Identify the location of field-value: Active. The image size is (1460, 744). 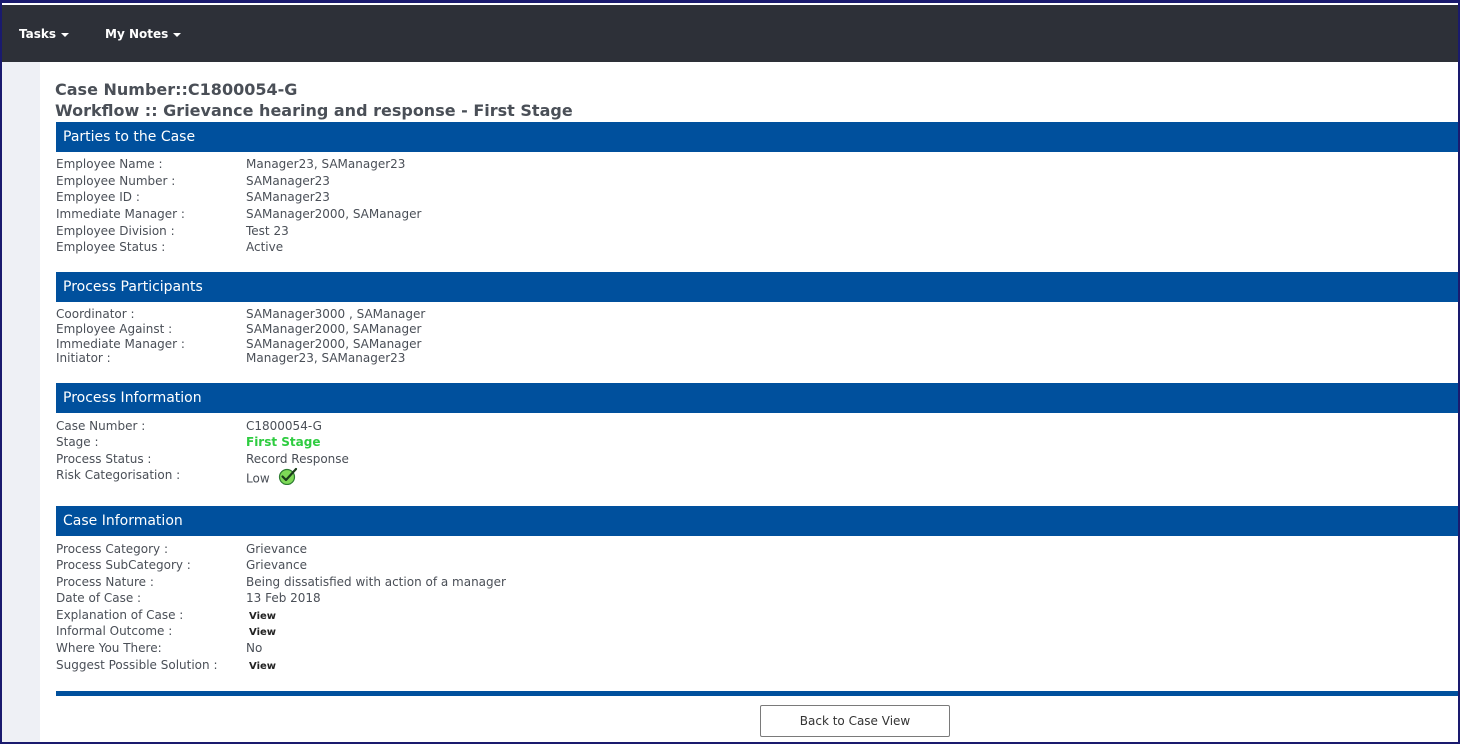
(265, 247).